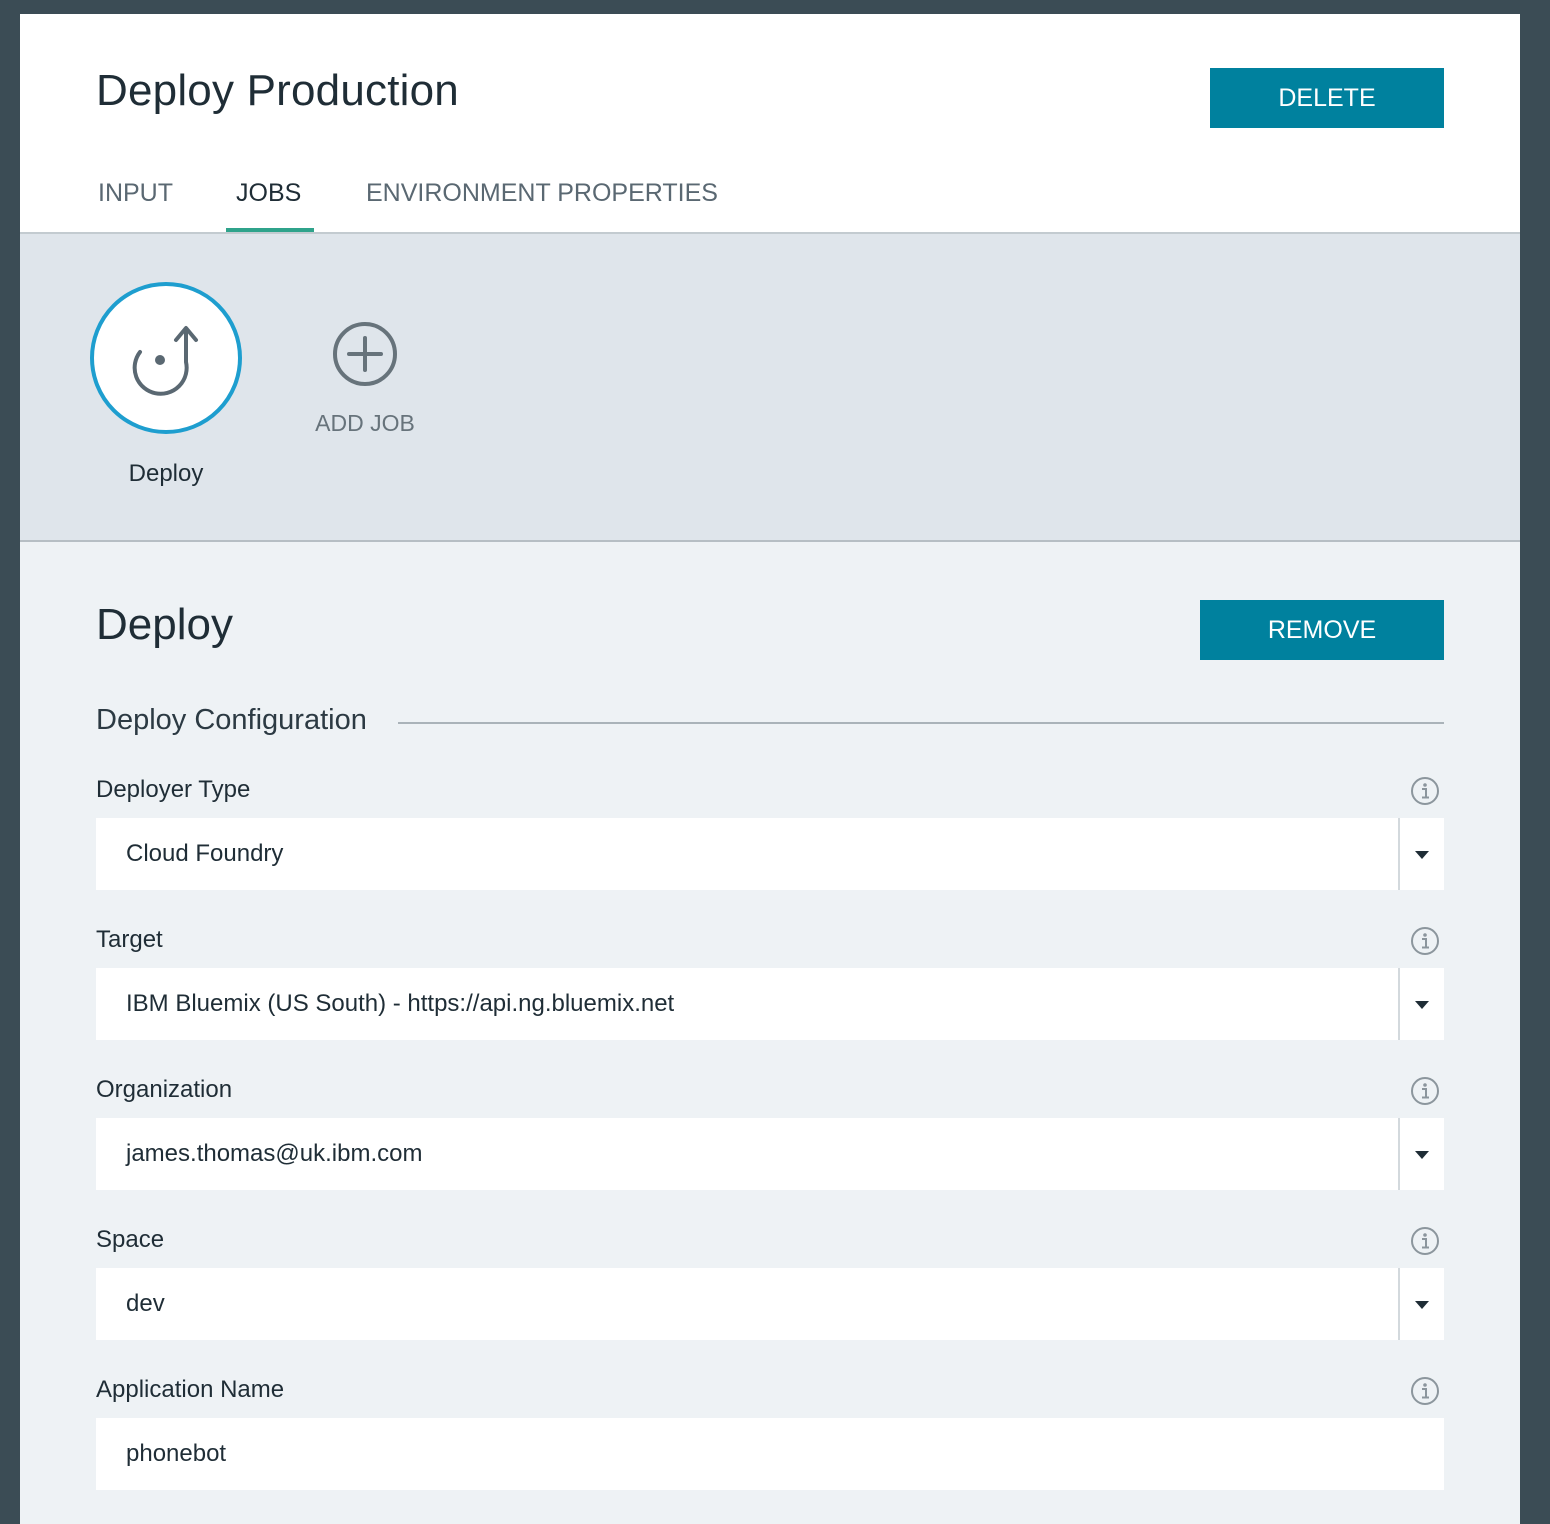 The image size is (1550, 1524). Describe the element at coordinates (365, 423) in the screenshot. I see `add-job-label: ADD JOB` at that location.